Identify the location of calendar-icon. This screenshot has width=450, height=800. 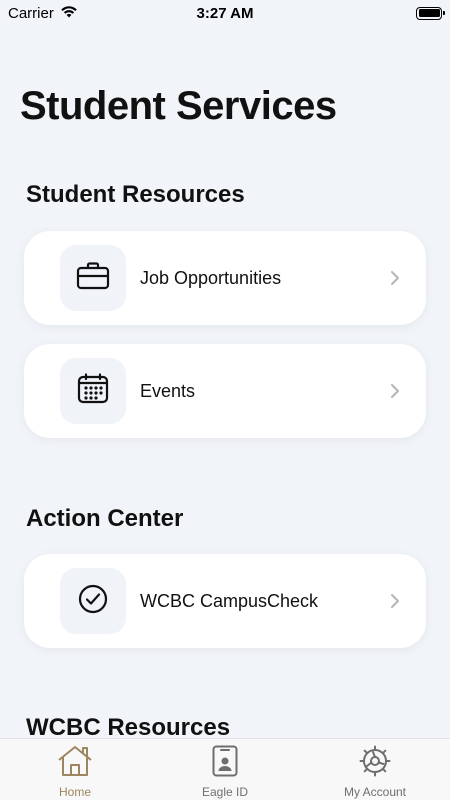
(93, 391).